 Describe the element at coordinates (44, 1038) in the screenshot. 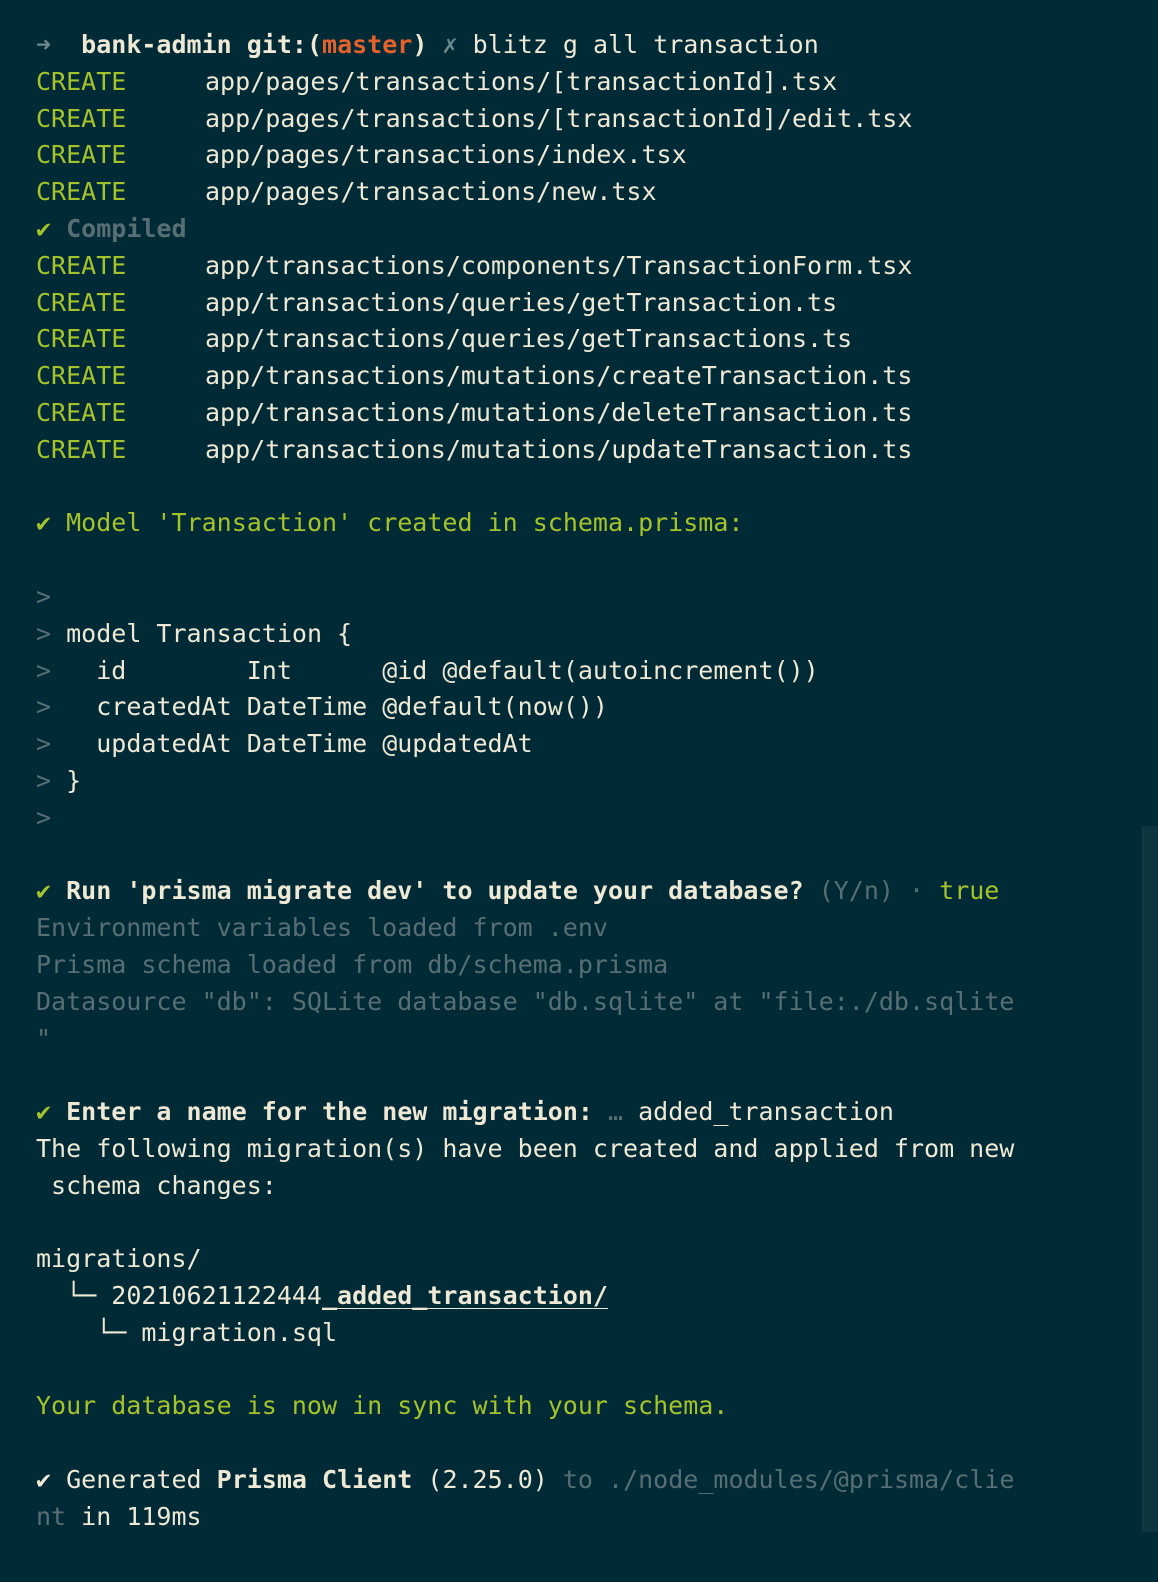

I see `env-line: "` at that location.